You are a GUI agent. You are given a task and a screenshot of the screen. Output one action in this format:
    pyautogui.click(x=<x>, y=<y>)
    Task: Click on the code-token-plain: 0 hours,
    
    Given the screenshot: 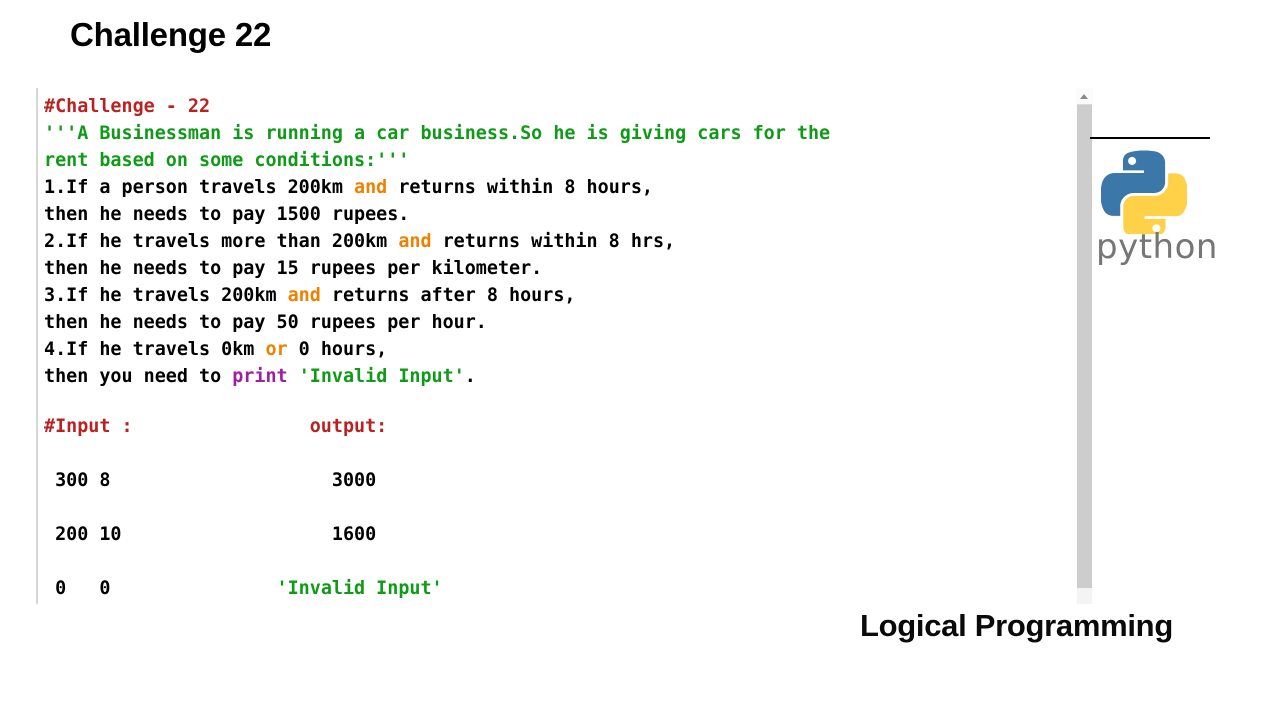 What is the action you would take?
    pyautogui.click(x=337, y=349)
    